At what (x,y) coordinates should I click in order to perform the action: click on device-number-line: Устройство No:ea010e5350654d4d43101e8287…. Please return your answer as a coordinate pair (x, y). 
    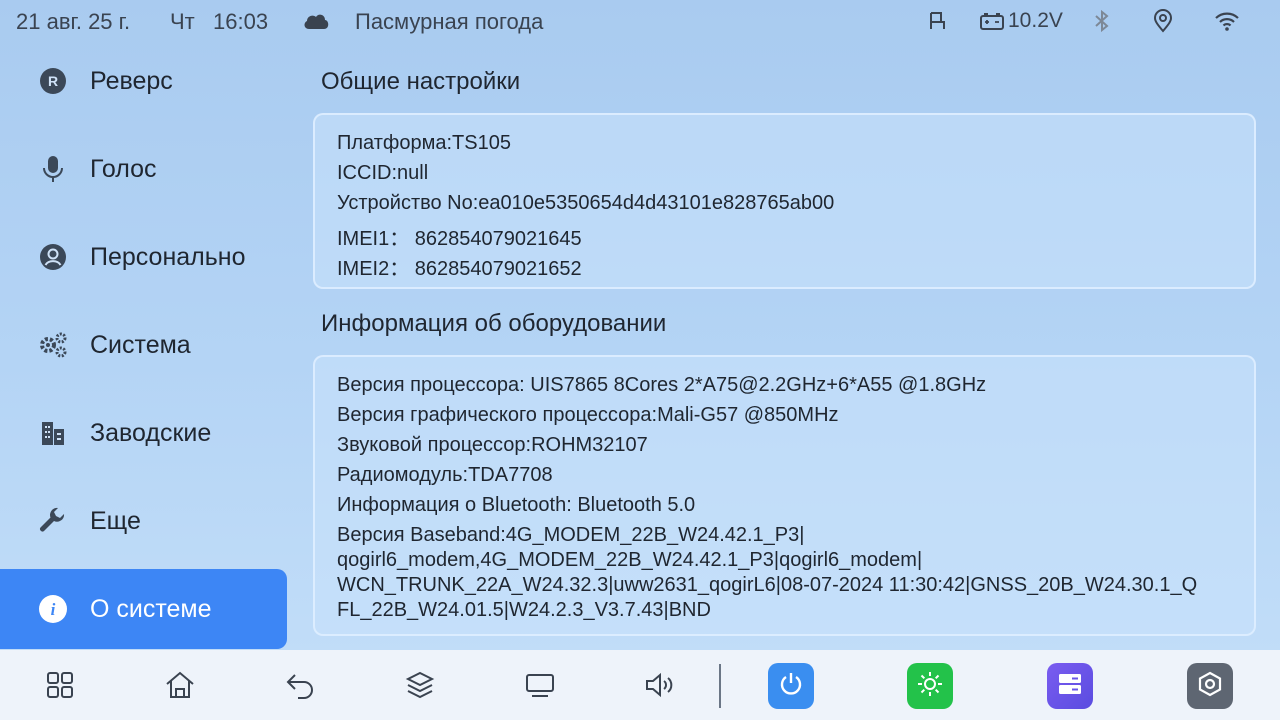
    Looking at the image, I should click on (586, 203).